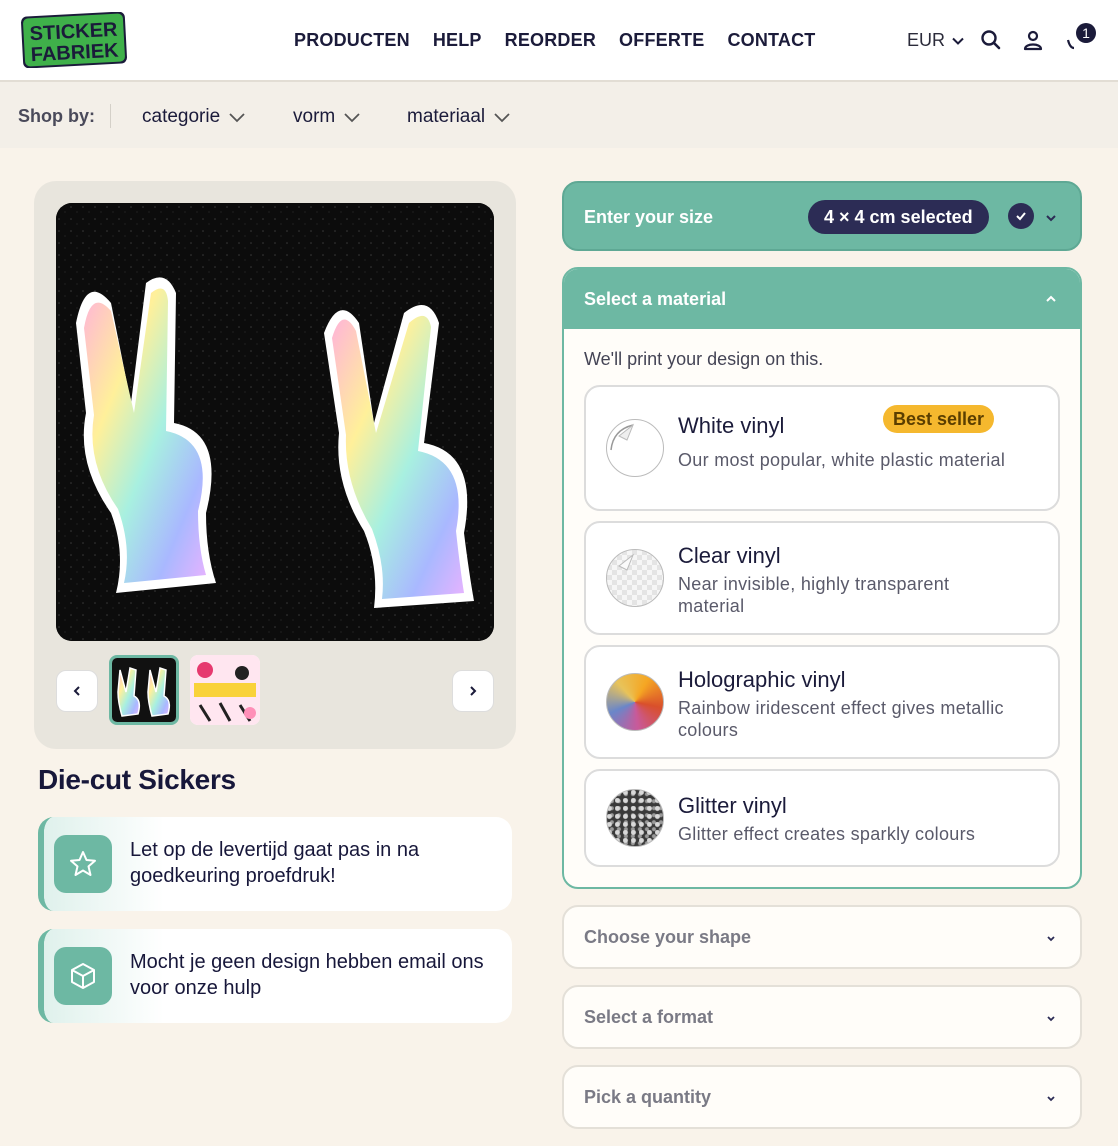 Image resolution: width=1118 pixels, height=1146 pixels. Describe the element at coordinates (559, 115) in the screenshot. I see `shop-by-bar: Shop by: categorie vorm materiaal` at that location.